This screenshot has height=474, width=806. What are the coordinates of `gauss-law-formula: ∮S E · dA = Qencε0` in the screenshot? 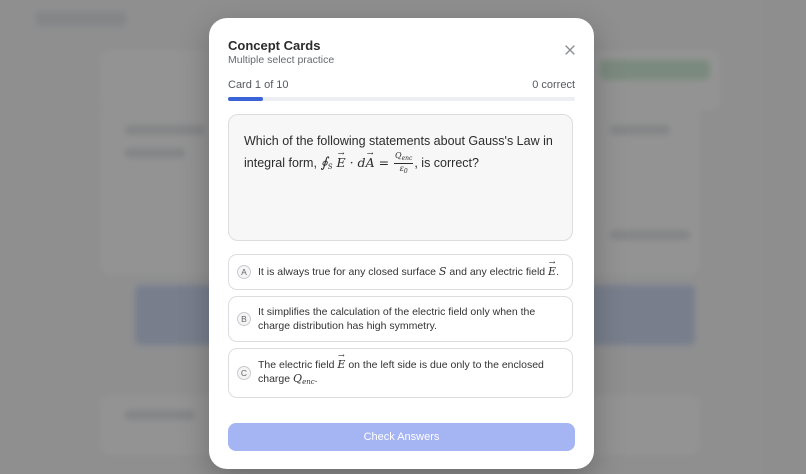 It's located at (367, 163).